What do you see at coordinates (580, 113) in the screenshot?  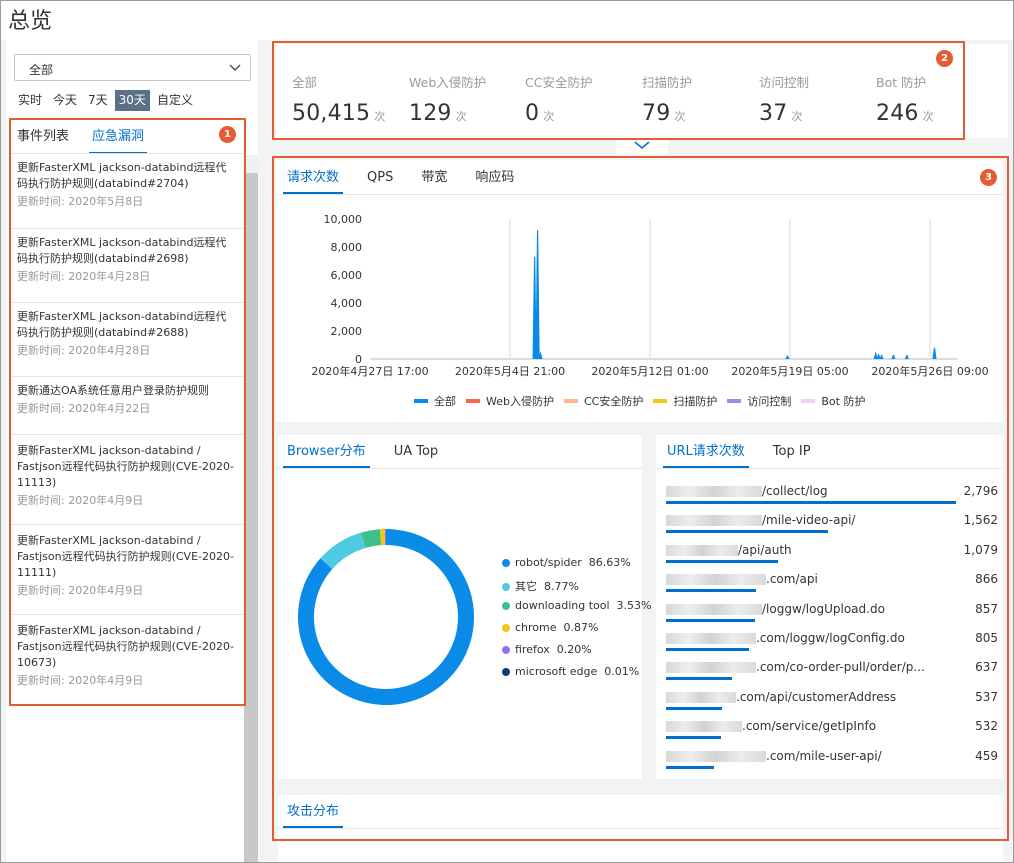 I see `stat-value: 0次` at bounding box center [580, 113].